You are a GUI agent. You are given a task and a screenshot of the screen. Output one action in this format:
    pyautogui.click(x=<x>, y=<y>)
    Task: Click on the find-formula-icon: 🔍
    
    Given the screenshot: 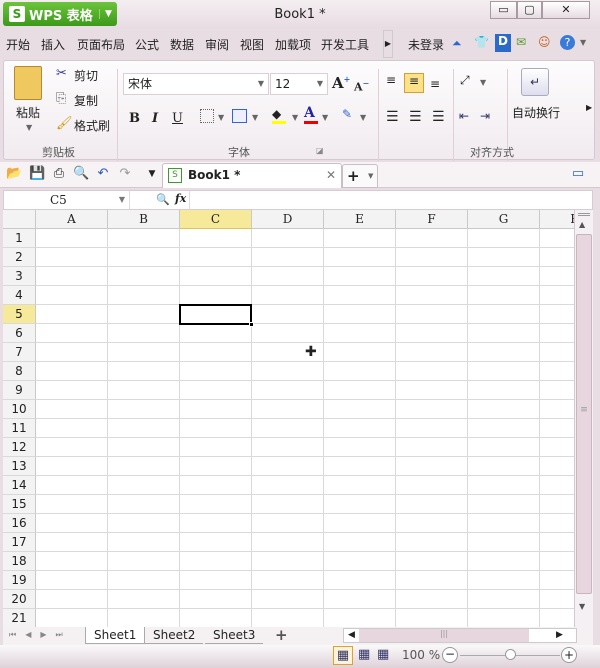 What is the action you would take?
    pyautogui.click(x=163, y=199)
    